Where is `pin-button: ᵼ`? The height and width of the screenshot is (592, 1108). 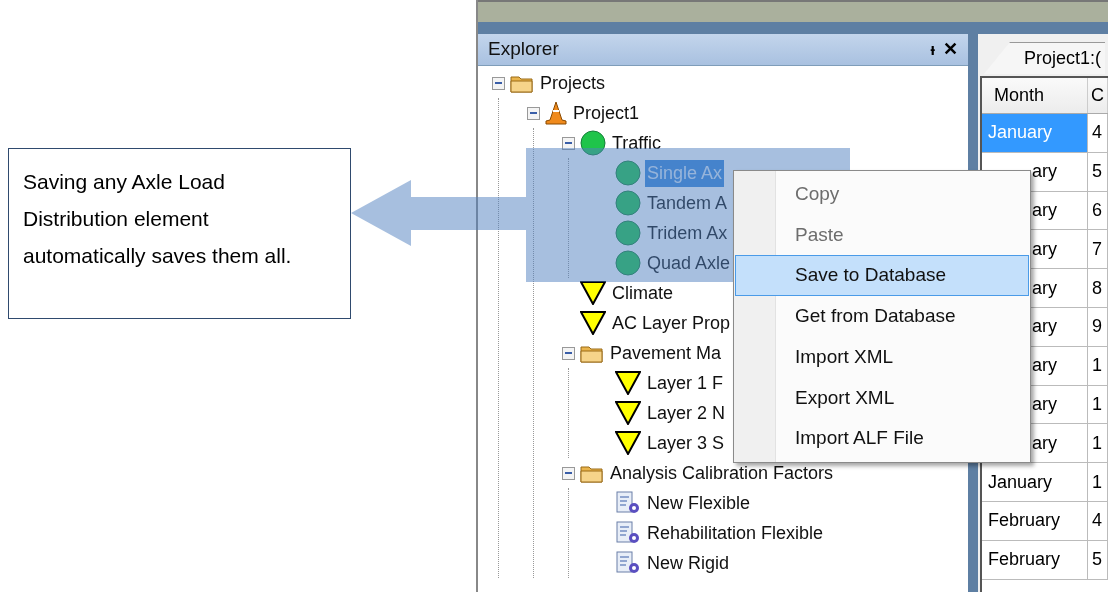 pin-button: ᵼ is located at coordinates (932, 49).